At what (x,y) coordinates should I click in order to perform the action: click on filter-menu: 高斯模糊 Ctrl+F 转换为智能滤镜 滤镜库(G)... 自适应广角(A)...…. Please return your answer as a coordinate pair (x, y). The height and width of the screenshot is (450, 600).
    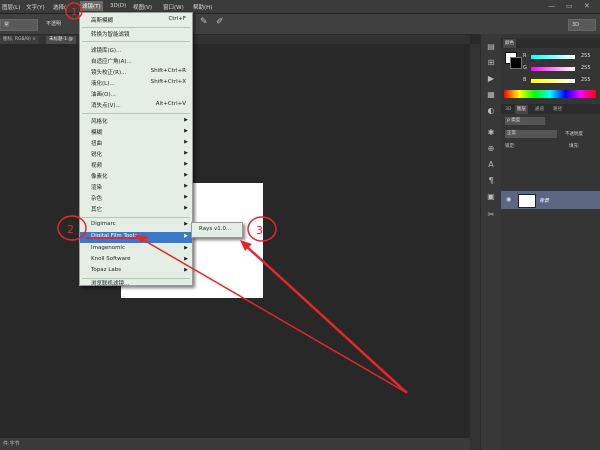
    Looking at the image, I should click on (136, 149).